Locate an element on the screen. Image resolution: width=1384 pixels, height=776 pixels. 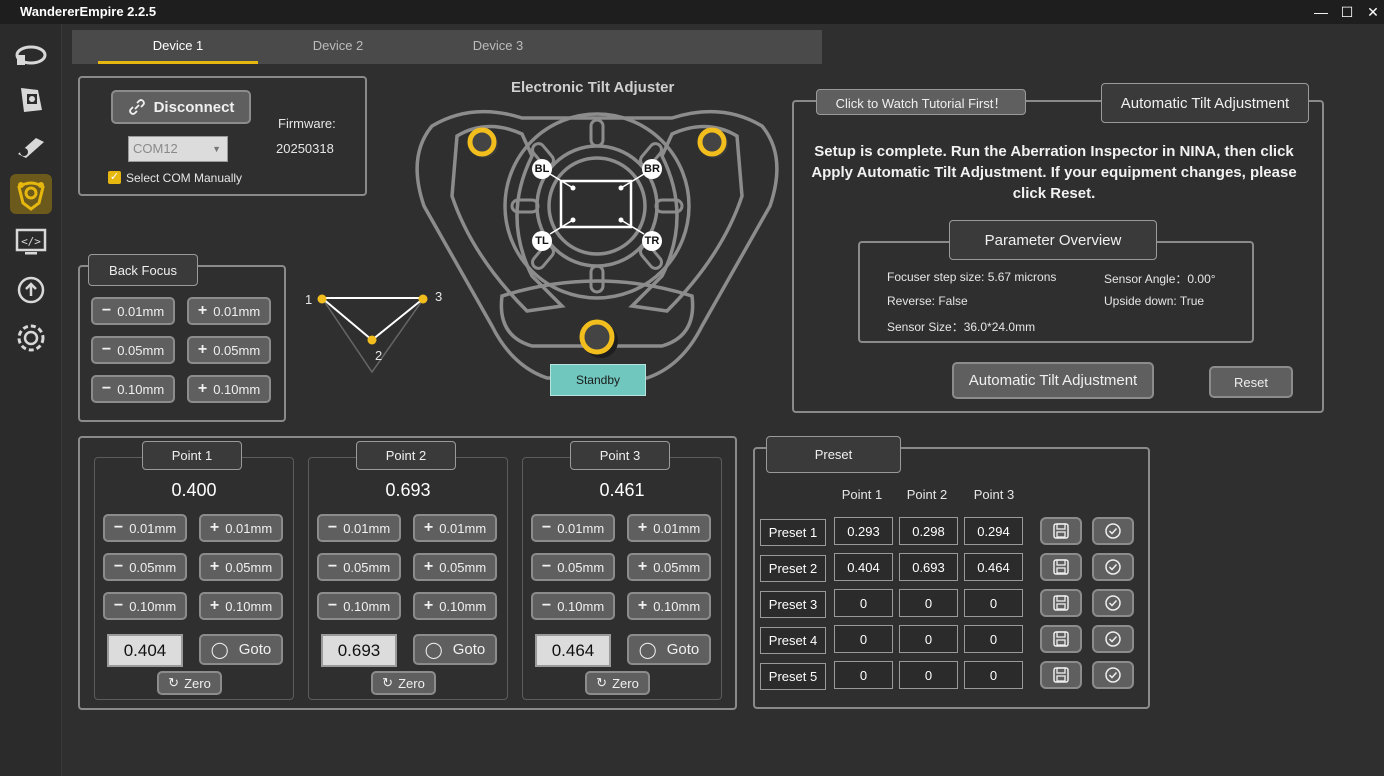
sidebar-item-rotator is located at coordinates (31, 56).